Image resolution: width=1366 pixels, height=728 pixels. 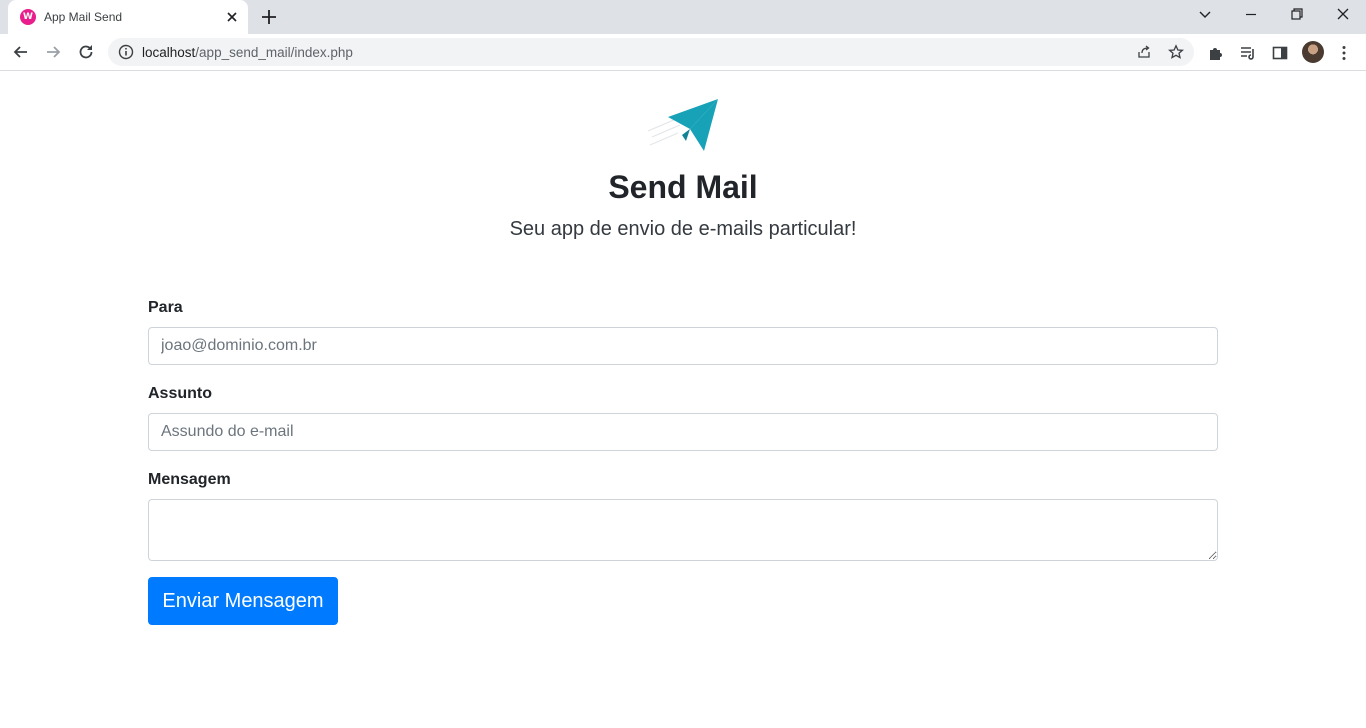 What do you see at coordinates (1248, 53) in the screenshot?
I see `reading-list-icon` at bounding box center [1248, 53].